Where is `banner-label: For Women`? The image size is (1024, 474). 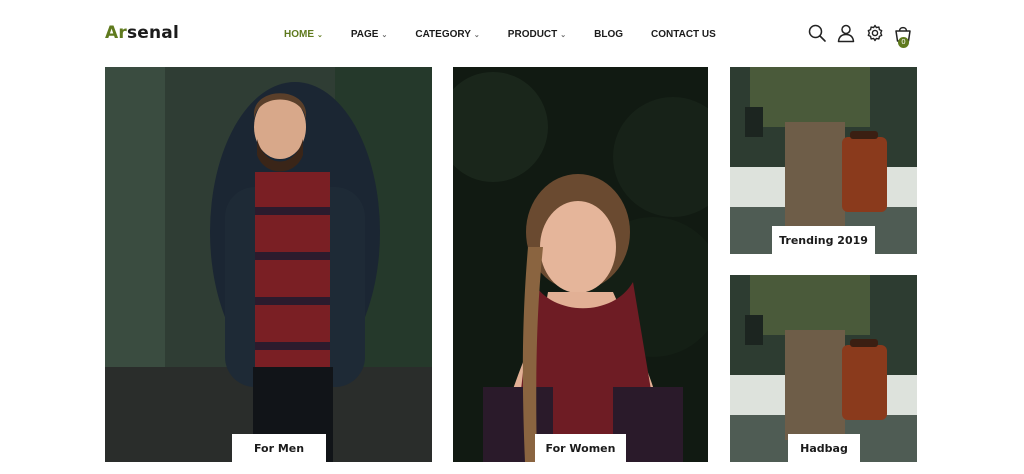 banner-label: For Women is located at coordinates (580, 448).